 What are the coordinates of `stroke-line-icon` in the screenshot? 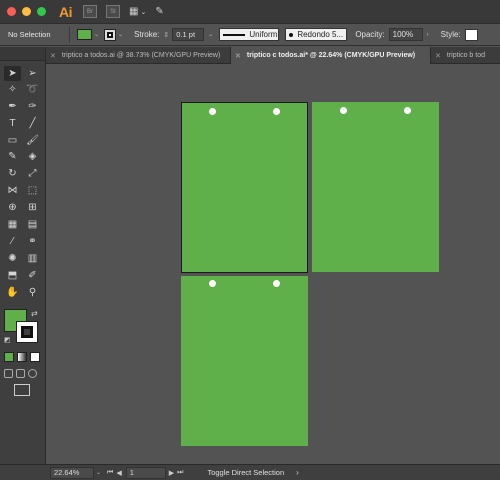 It's located at (234, 34).